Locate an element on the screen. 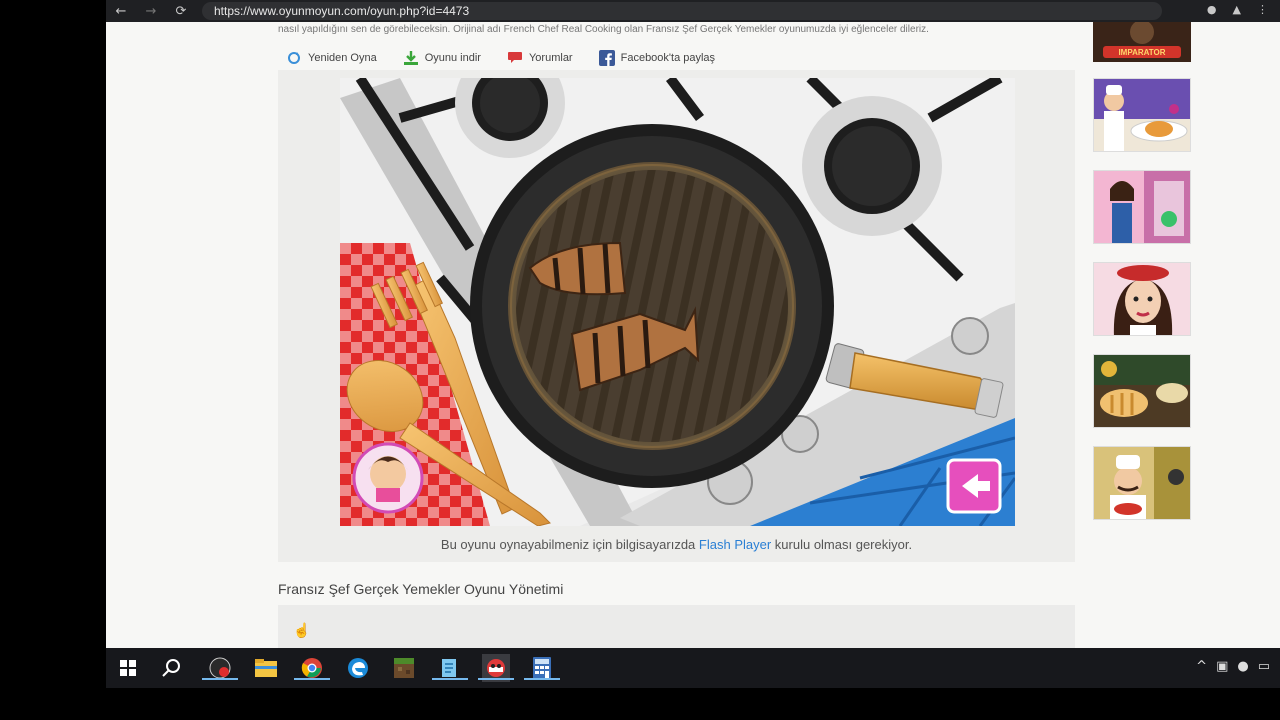  tray-microphone-icon: ● is located at coordinates (1242, 666).